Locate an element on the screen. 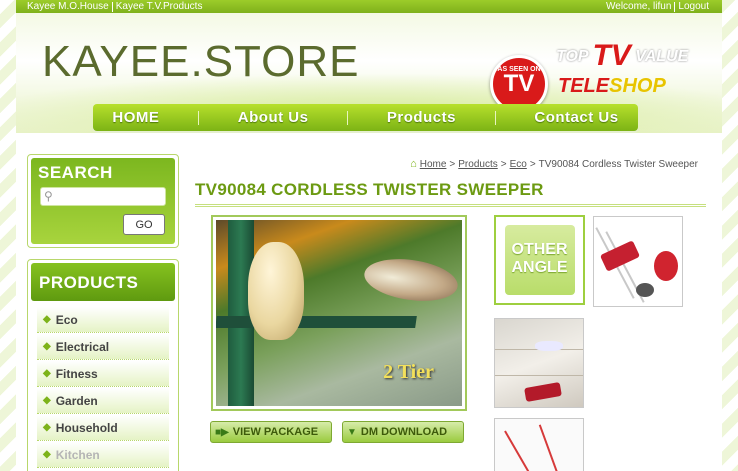 Image resolution: width=738 pixels, height=471 pixels. search-title: SEARCH is located at coordinates (75, 172).